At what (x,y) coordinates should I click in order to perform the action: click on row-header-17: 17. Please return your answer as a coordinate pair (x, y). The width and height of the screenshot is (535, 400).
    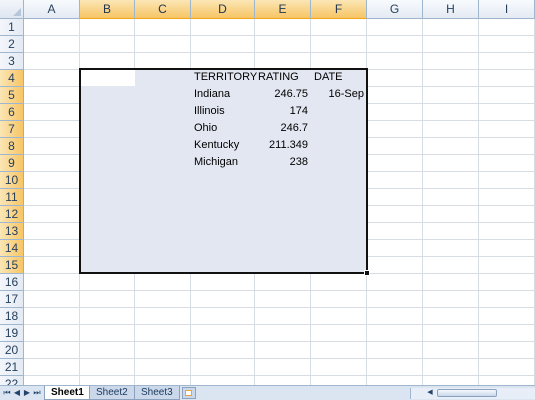
    Looking at the image, I should click on (12, 299).